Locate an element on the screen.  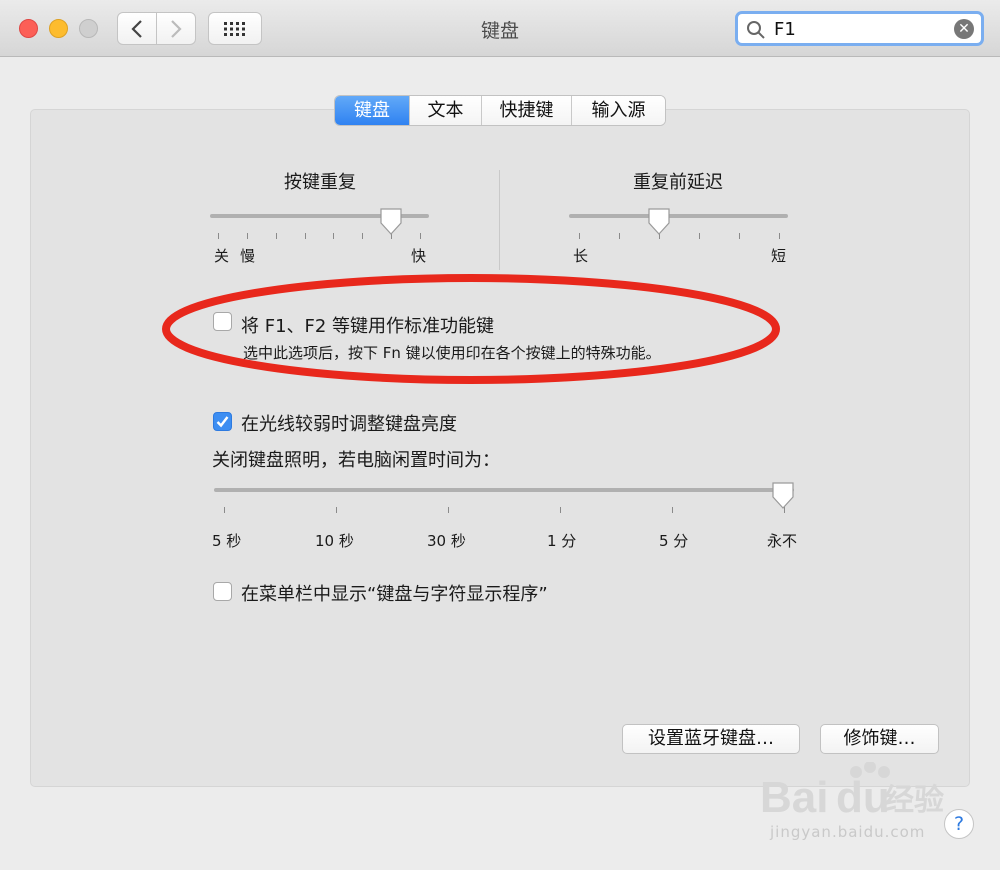
delay-long-label: 长 is located at coordinates (581, 256).